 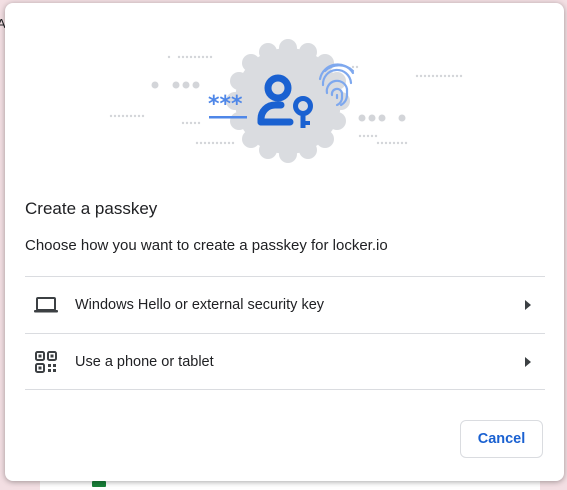 I want to click on password-mask-text: ***, so click(x=225, y=104).